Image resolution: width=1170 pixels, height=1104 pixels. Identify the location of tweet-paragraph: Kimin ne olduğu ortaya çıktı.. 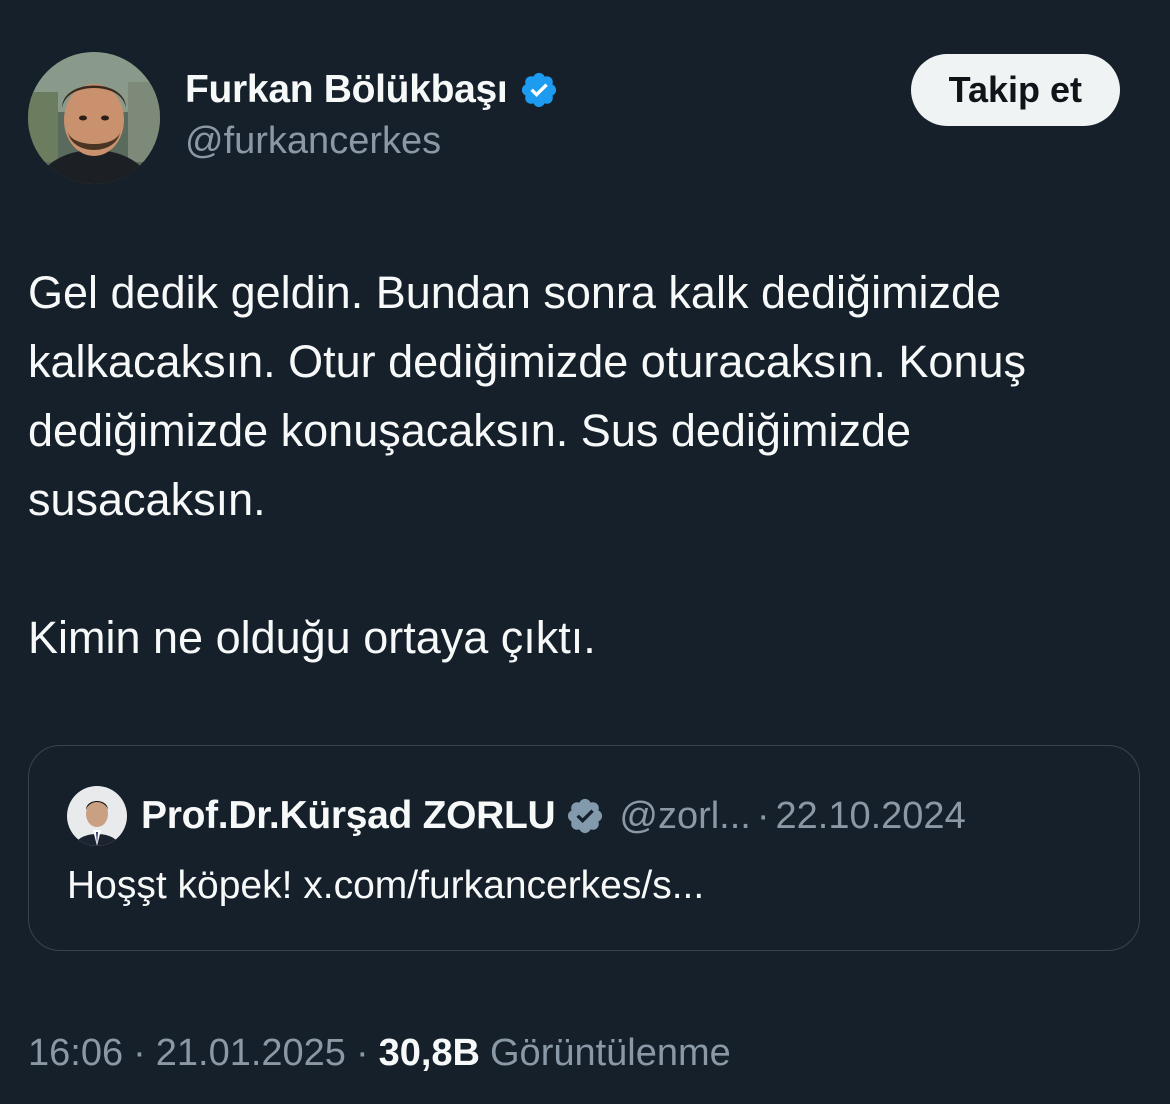
(312, 637).